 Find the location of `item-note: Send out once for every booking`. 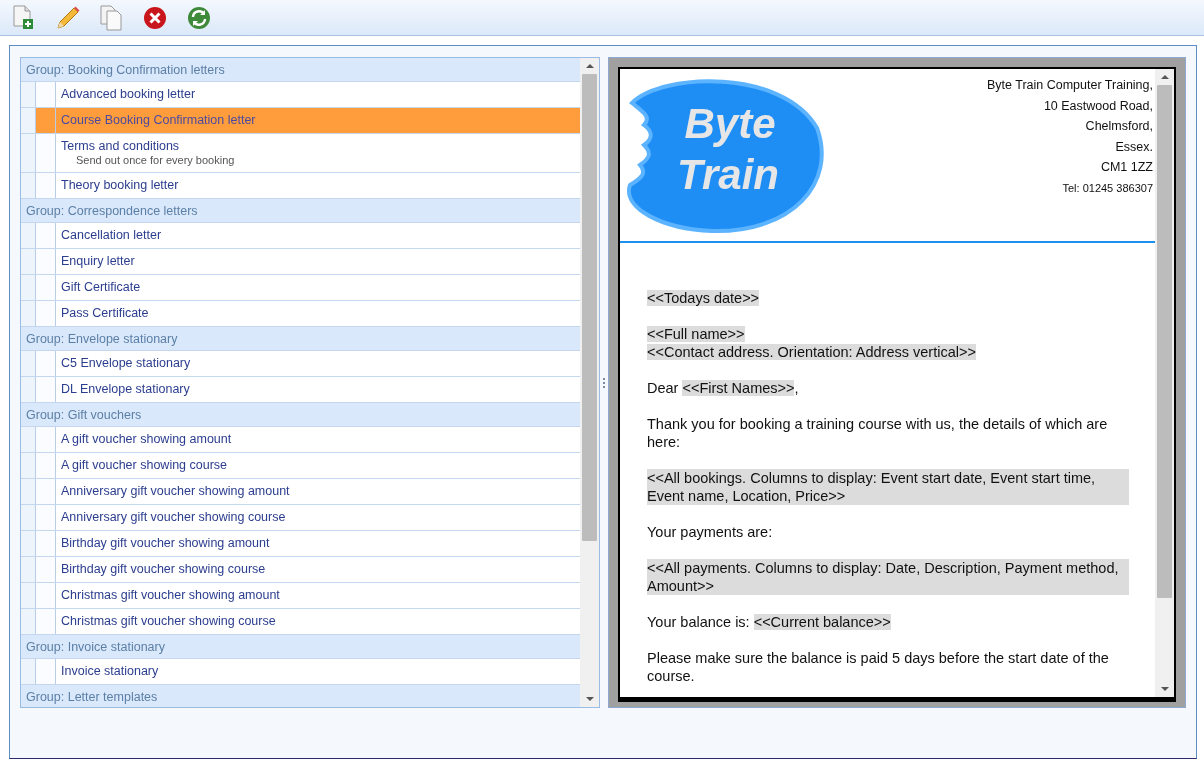

item-note: Send out once for every booking is located at coordinates (155, 160).